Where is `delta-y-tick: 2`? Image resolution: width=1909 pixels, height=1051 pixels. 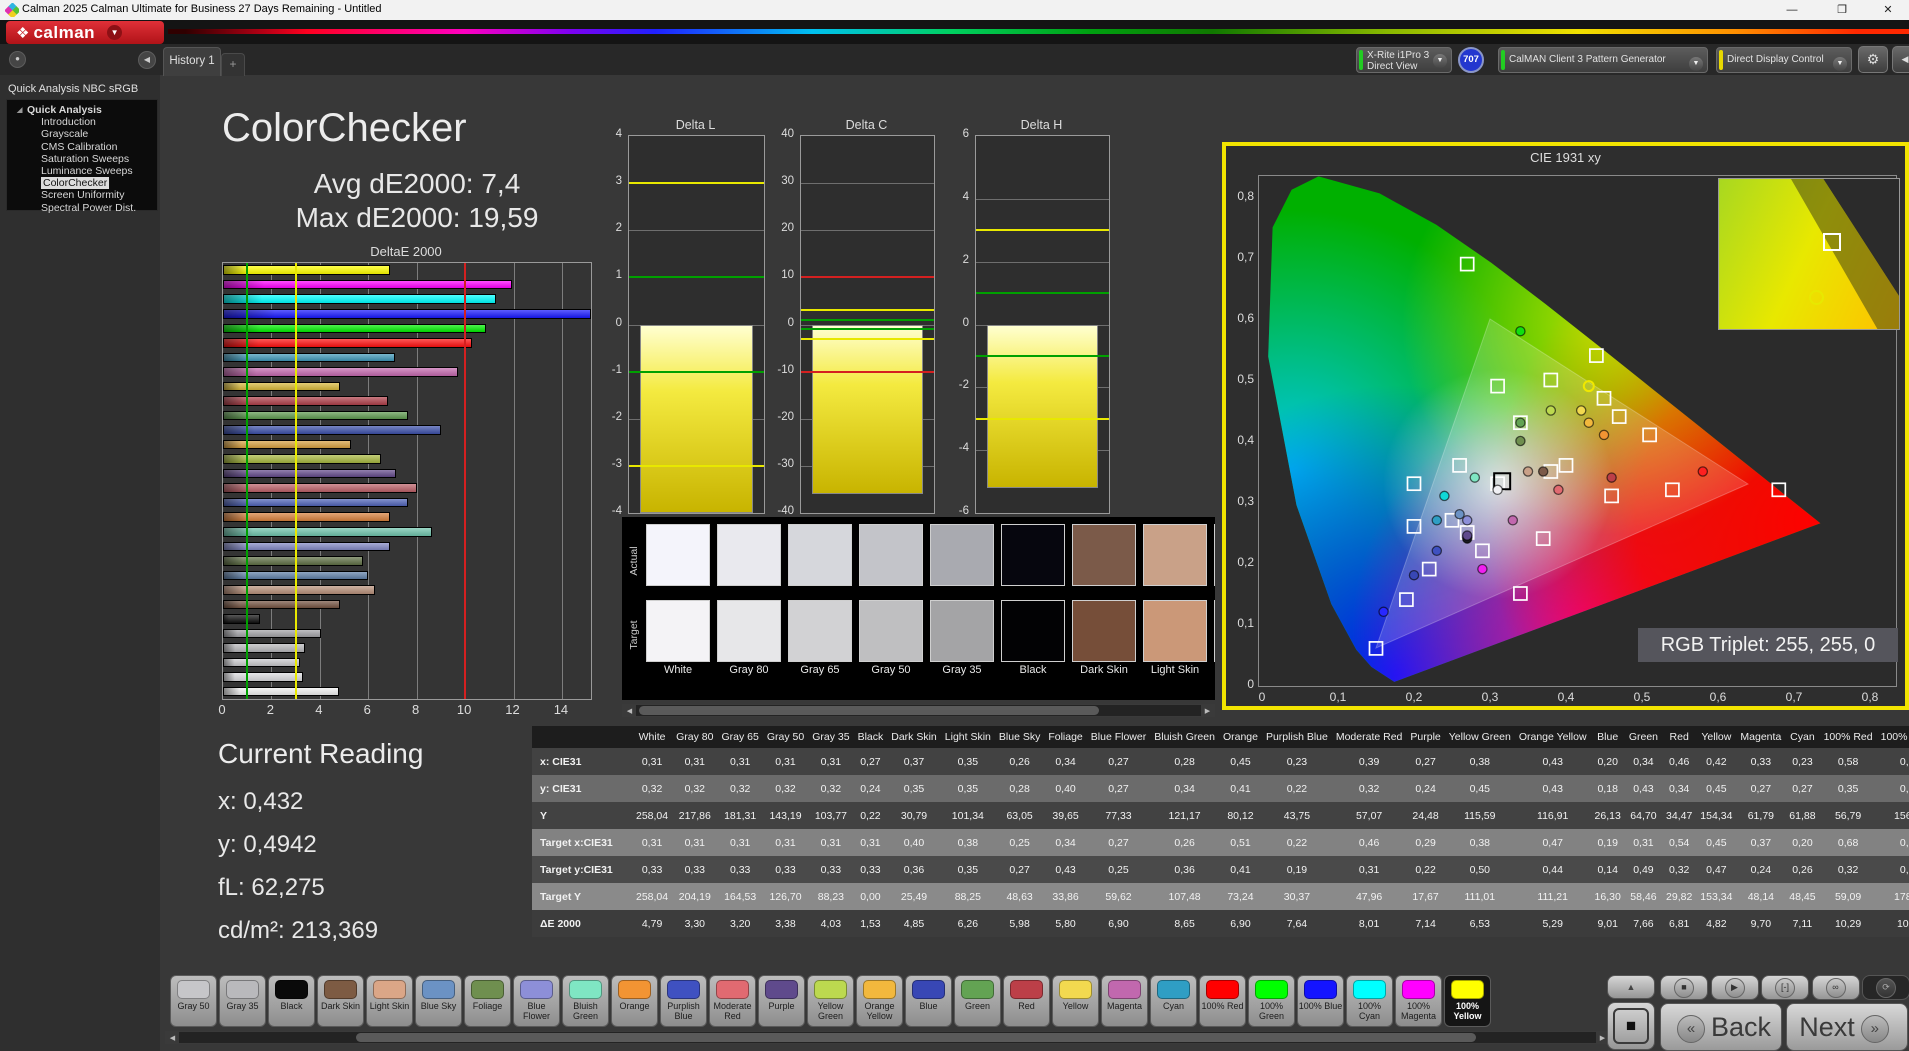 delta-y-tick: 2 is located at coordinates (618, 228).